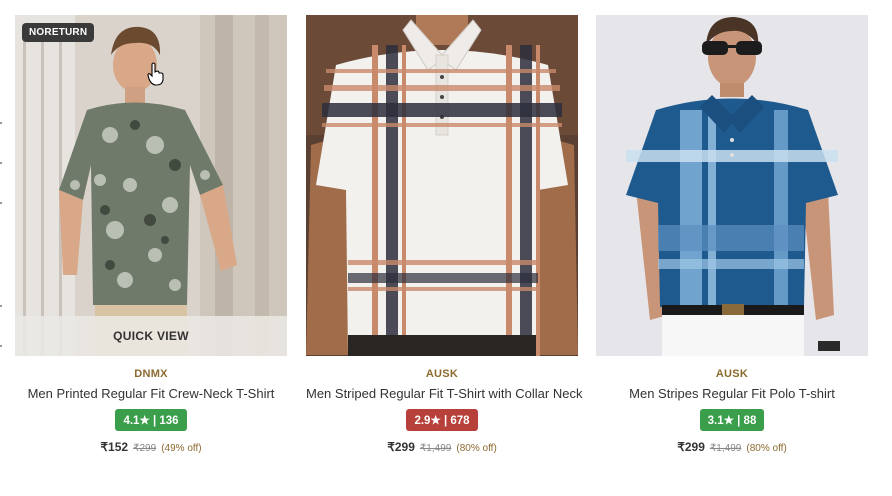 This screenshot has height=496, width=892. I want to click on mrp: ₹299, so click(145, 448).